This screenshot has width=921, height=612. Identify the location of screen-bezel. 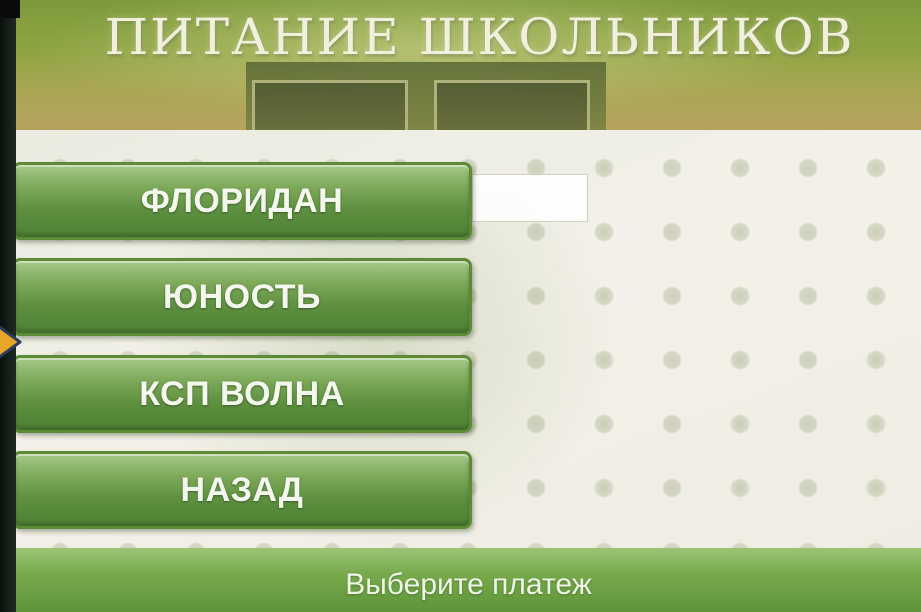
(8, 306).